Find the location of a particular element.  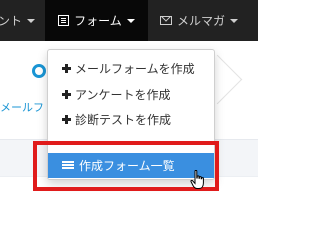

nav-item-mailmag: メルマガ is located at coordinates (199, 20).